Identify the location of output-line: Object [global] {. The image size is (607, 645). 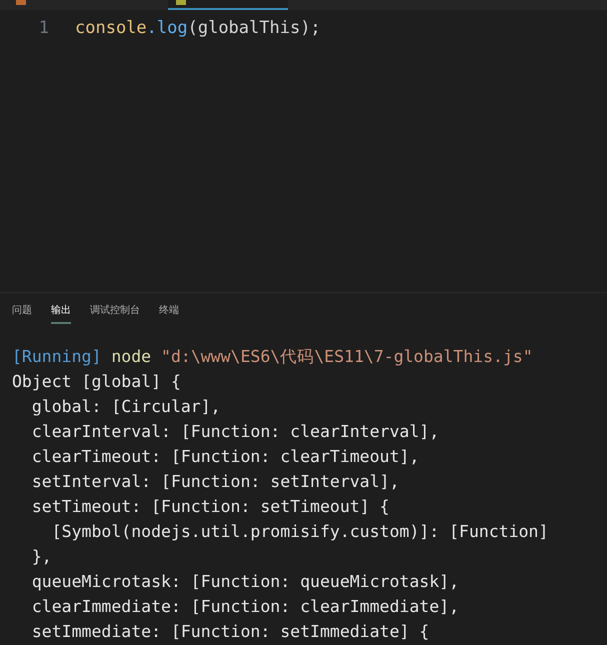
(97, 382).